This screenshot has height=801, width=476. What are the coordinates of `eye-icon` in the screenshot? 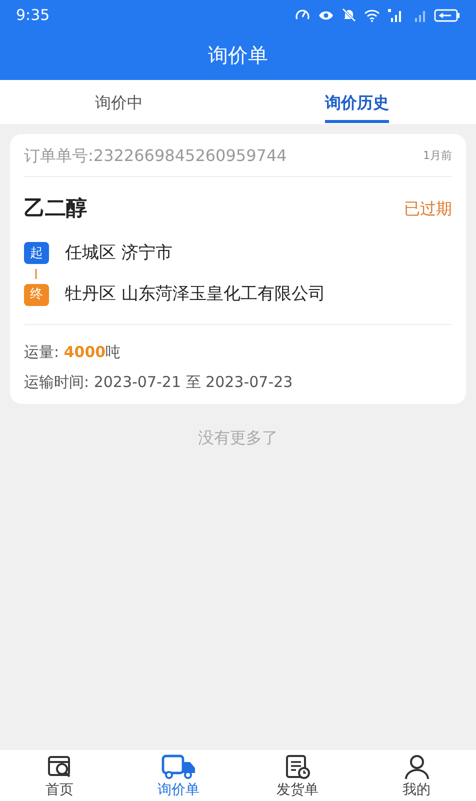 It's located at (326, 15).